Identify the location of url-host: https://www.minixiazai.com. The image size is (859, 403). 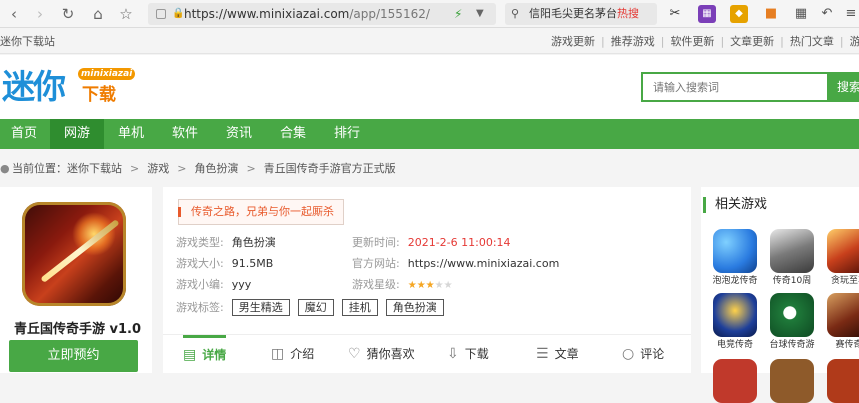
(267, 14).